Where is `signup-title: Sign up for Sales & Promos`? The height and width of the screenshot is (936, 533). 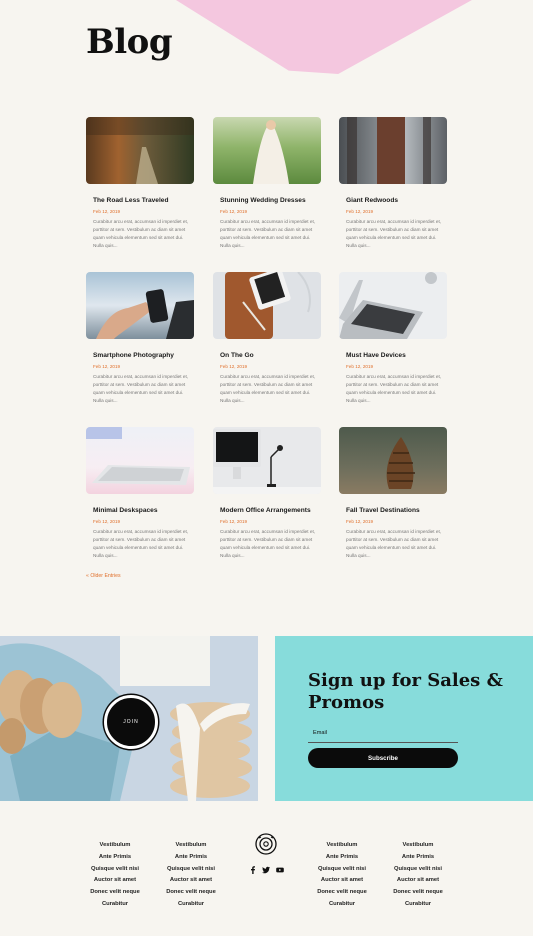 signup-title: Sign up for Sales & Promos is located at coordinates (405, 691).